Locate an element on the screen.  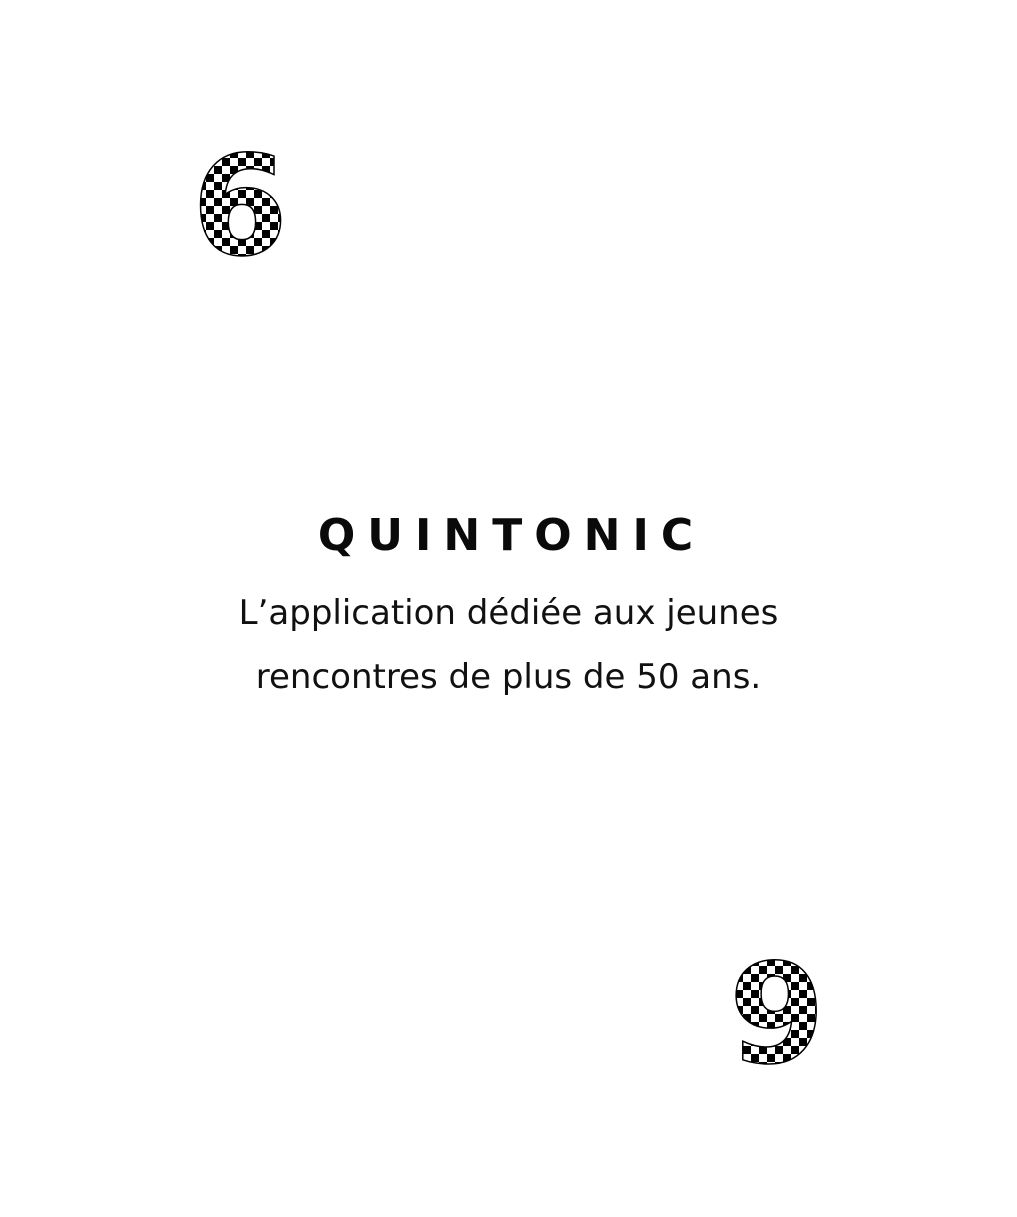
tagline-line-1: L’application dédiée aux jeunes is located at coordinates (508, 613).